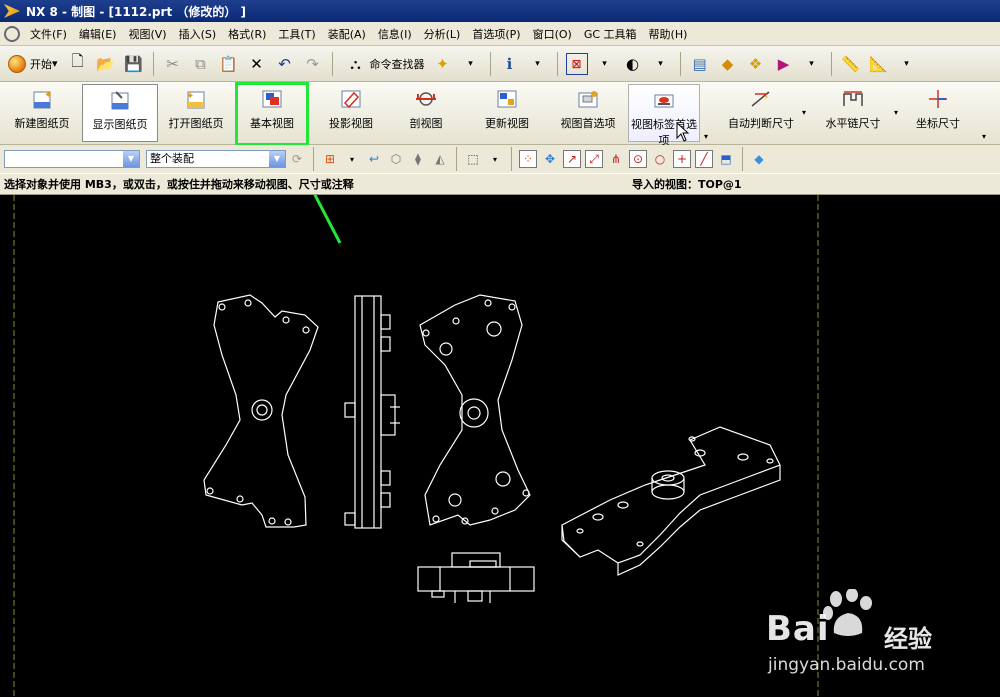 This screenshot has width=1000, height=697. What do you see at coordinates (496, 34) in the screenshot?
I see `menu-preferences: 首选项(P)` at bounding box center [496, 34].